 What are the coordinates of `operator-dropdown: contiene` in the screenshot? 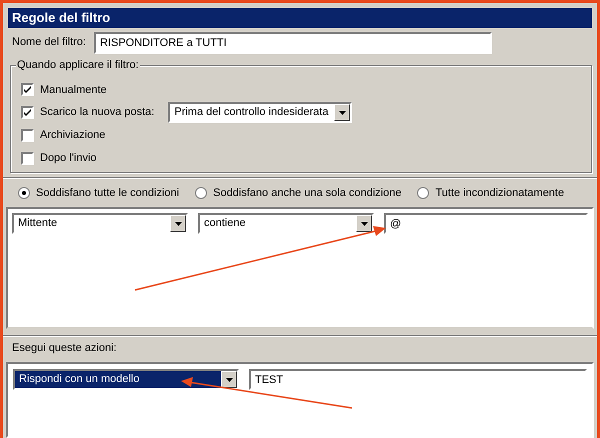 It's located at (286, 223).